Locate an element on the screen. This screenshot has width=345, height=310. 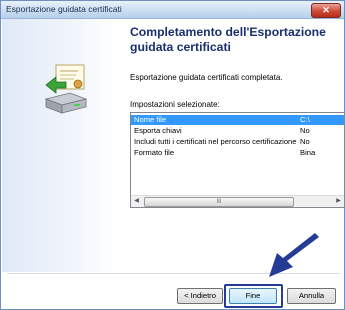
arrow-pointer-icon is located at coordinates (294, 255).